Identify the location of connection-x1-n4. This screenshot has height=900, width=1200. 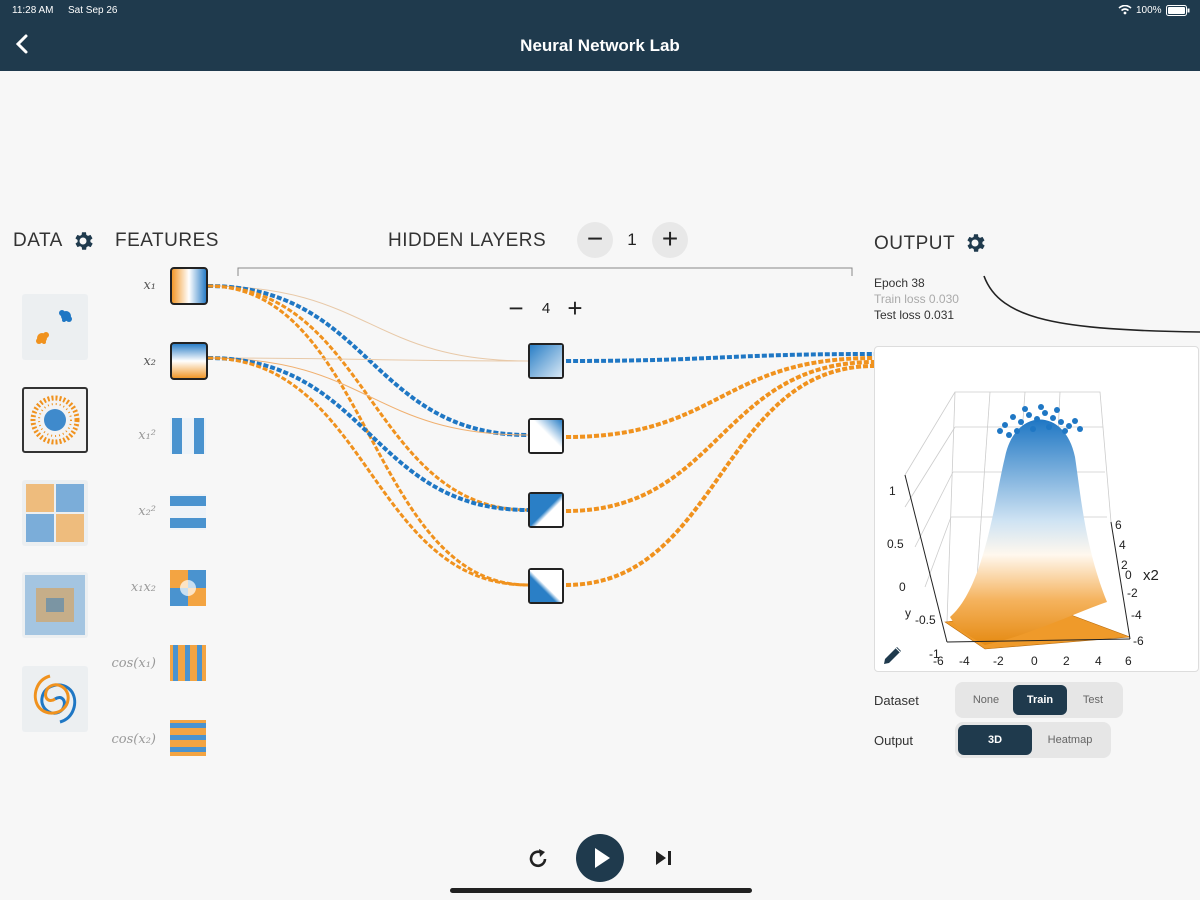
(368, 435).